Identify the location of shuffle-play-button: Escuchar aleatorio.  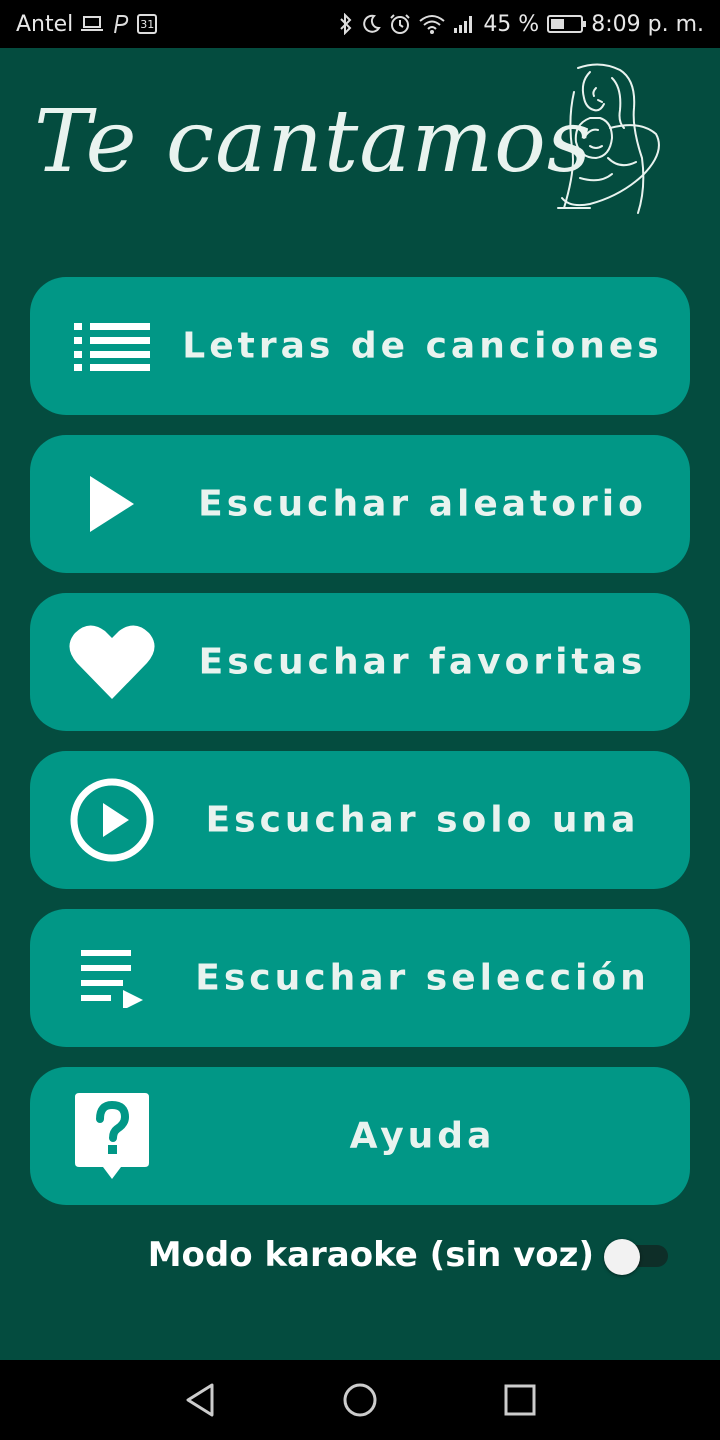
(360, 504).